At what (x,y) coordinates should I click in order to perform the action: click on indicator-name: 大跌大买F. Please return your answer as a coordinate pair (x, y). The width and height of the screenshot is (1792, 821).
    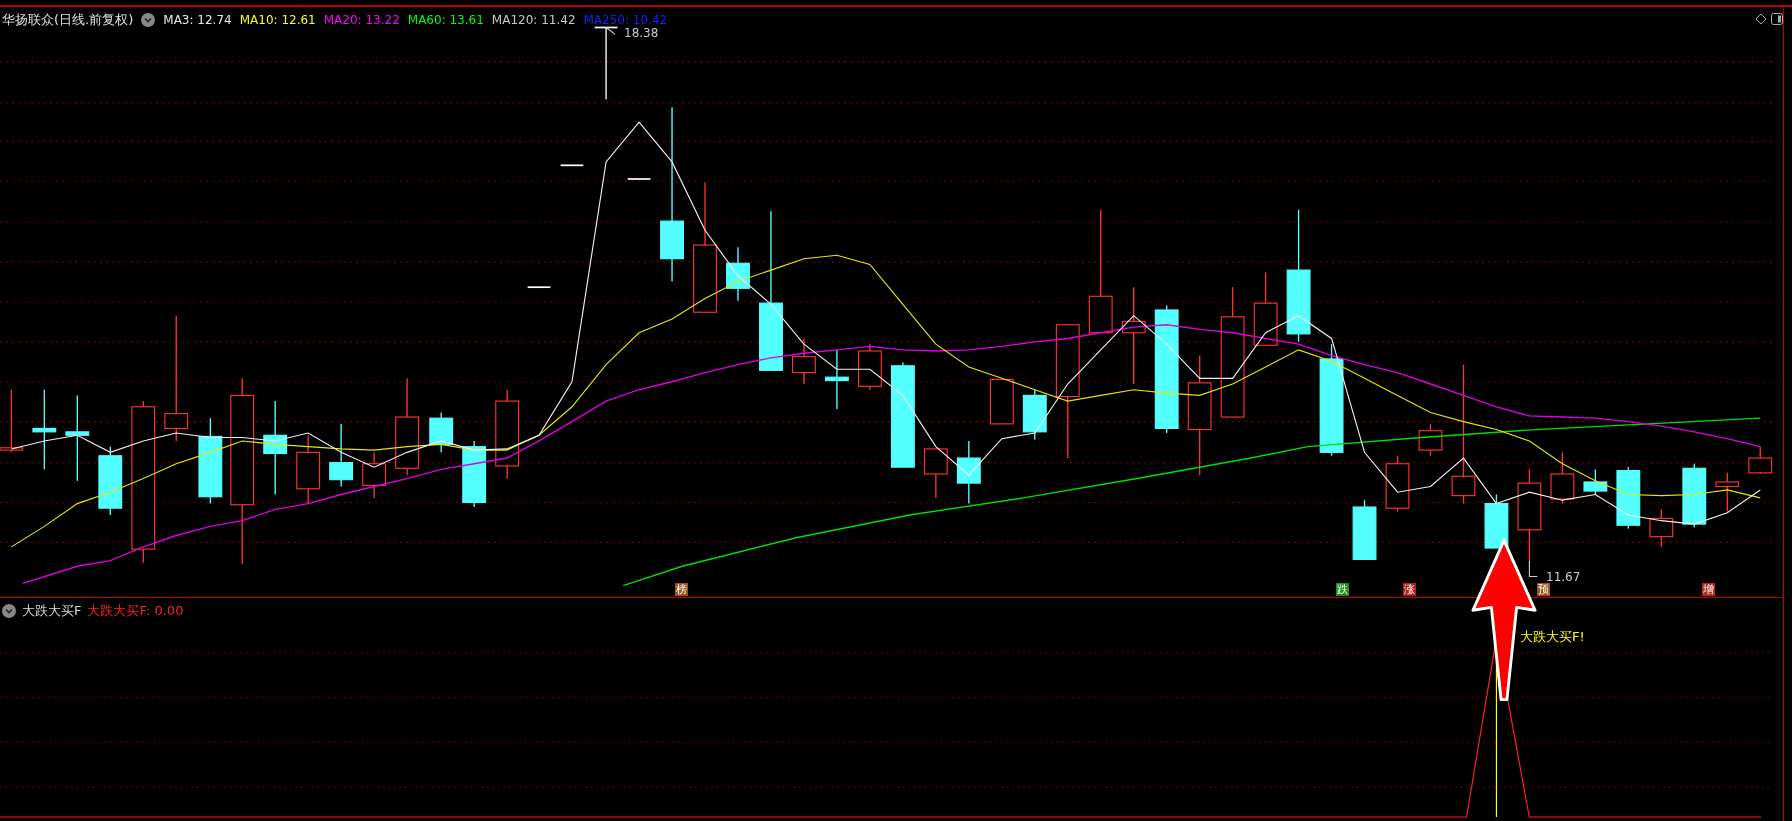
    Looking at the image, I should click on (52, 611).